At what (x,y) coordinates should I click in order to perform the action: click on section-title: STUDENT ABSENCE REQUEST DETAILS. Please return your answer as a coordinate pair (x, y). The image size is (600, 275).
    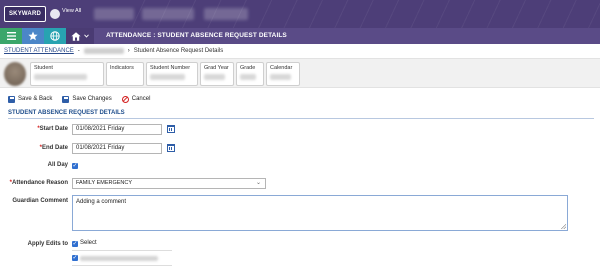
    Looking at the image, I should click on (66, 113).